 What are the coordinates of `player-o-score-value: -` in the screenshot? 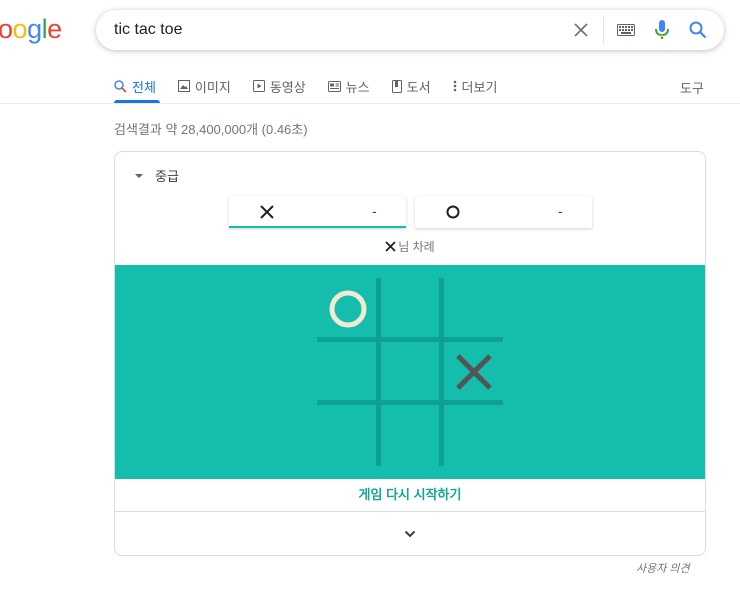 It's located at (560, 211).